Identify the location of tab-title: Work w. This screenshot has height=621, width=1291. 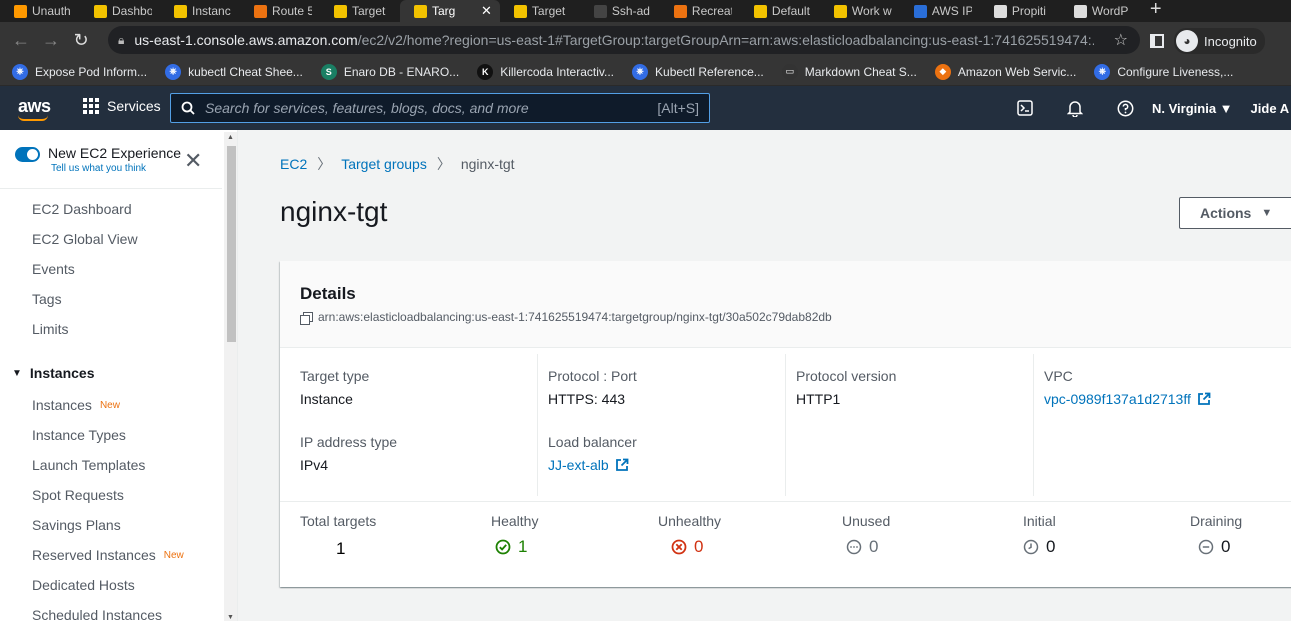
(871, 11).